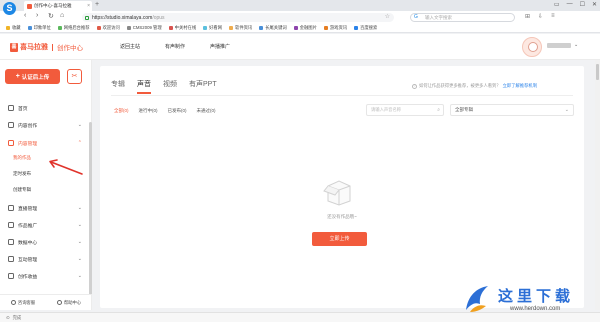  I want to click on bookmark-item: 欢迎访问, so click(108, 28).